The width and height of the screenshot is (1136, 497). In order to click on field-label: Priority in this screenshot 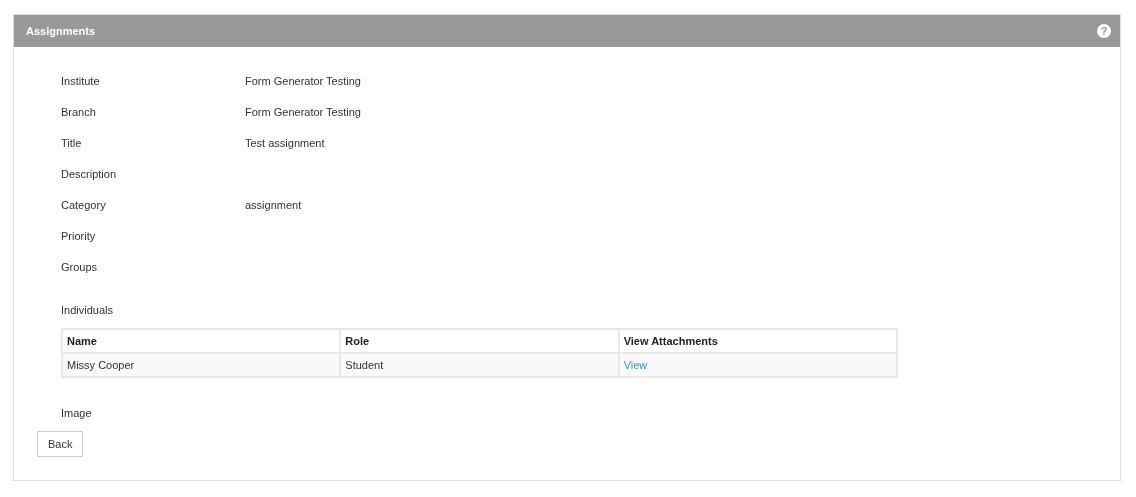, I will do `click(79, 237)`.